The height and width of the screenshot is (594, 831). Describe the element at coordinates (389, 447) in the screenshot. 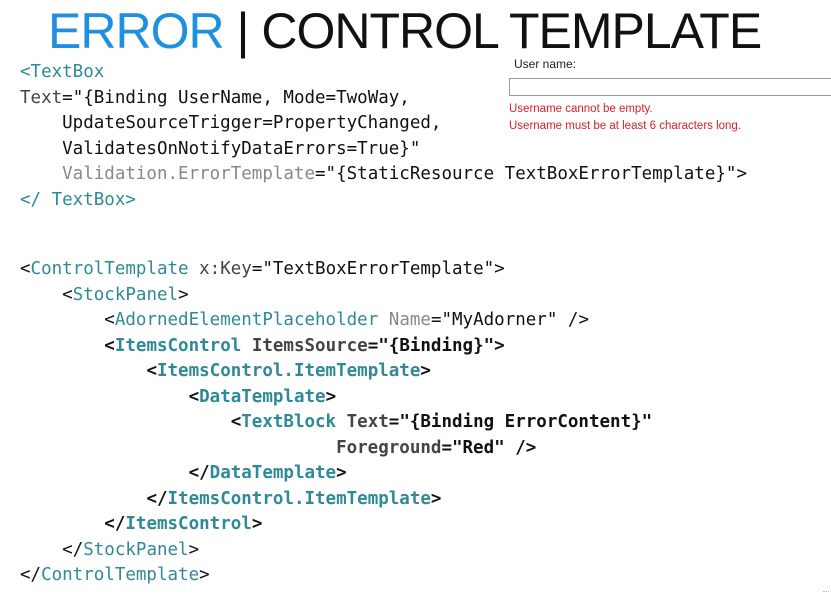

I see `xml-attribute: Foreground` at that location.